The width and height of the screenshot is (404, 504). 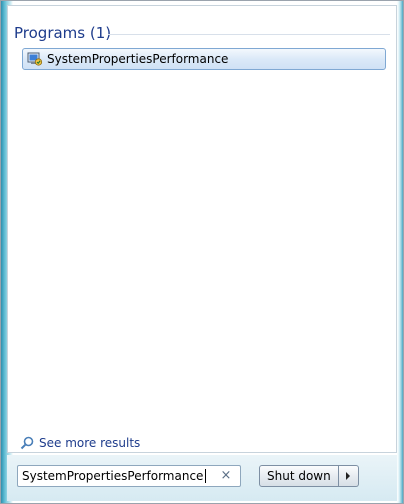 What do you see at coordinates (63, 33) in the screenshot?
I see `section-header-programs: Programs (1)` at bounding box center [63, 33].